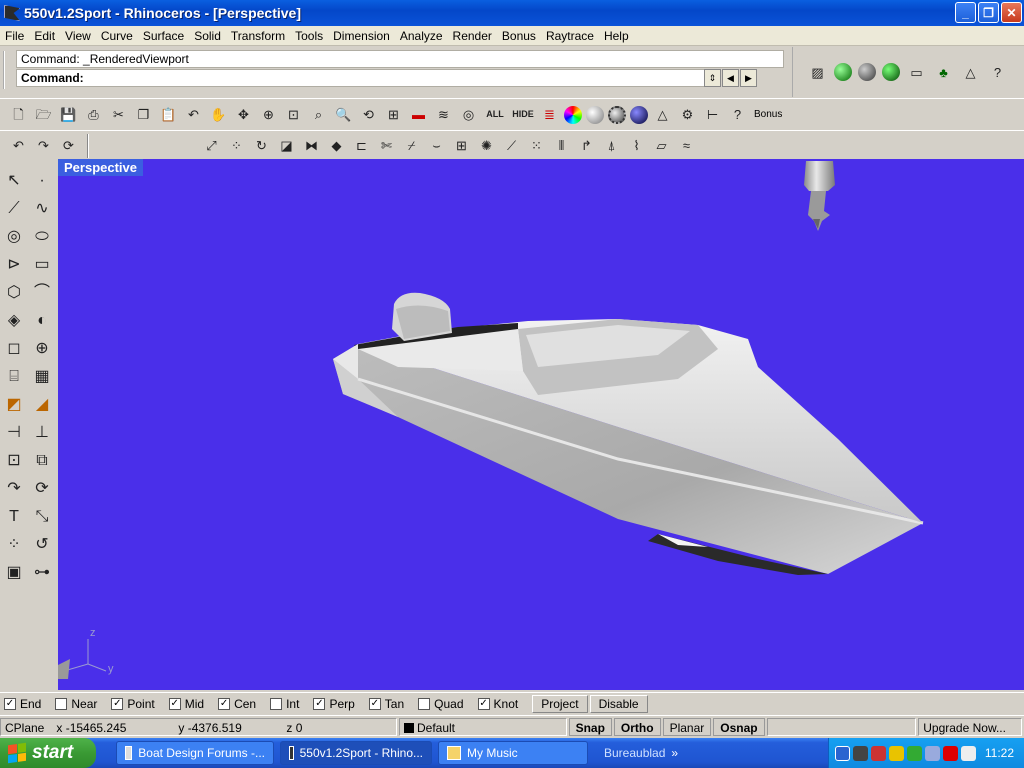 This screenshot has width=1024, height=768. What do you see at coordinates (14, 181) in the screenshot?
I see `select-arrow-icon: ↖` at bounding box center [14, 181].